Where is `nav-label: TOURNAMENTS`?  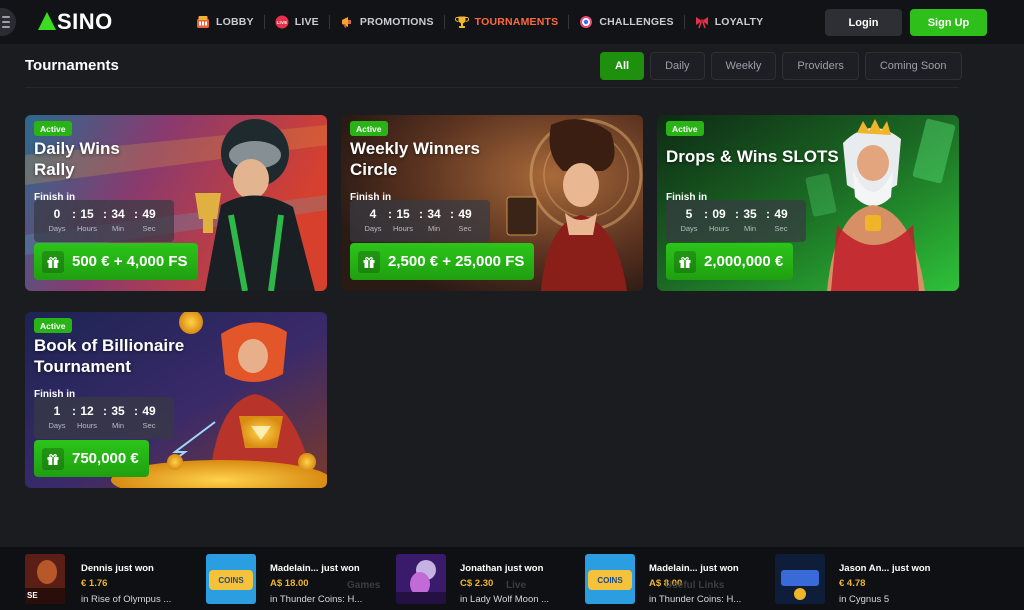
nav-label: TOURNAMENTS is located at coordinates (516, 22).